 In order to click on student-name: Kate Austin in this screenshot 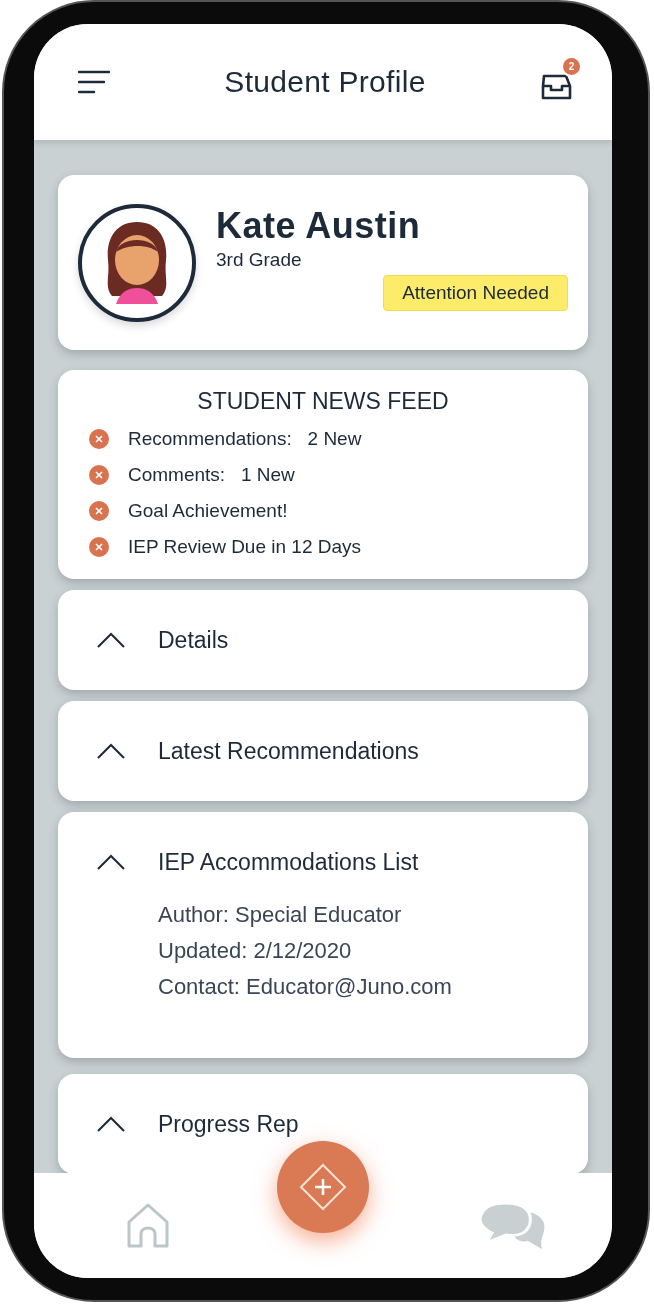, I will do `click(318, 225)`.